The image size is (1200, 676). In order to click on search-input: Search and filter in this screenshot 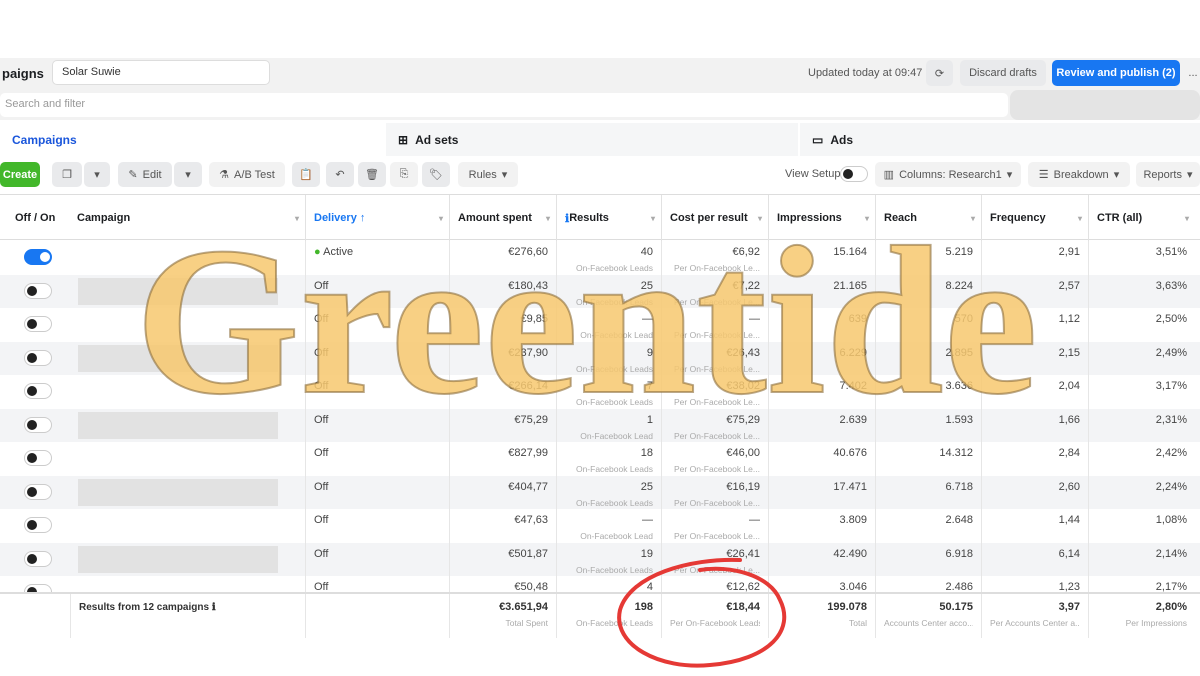, I will do `click(504, 105)`.